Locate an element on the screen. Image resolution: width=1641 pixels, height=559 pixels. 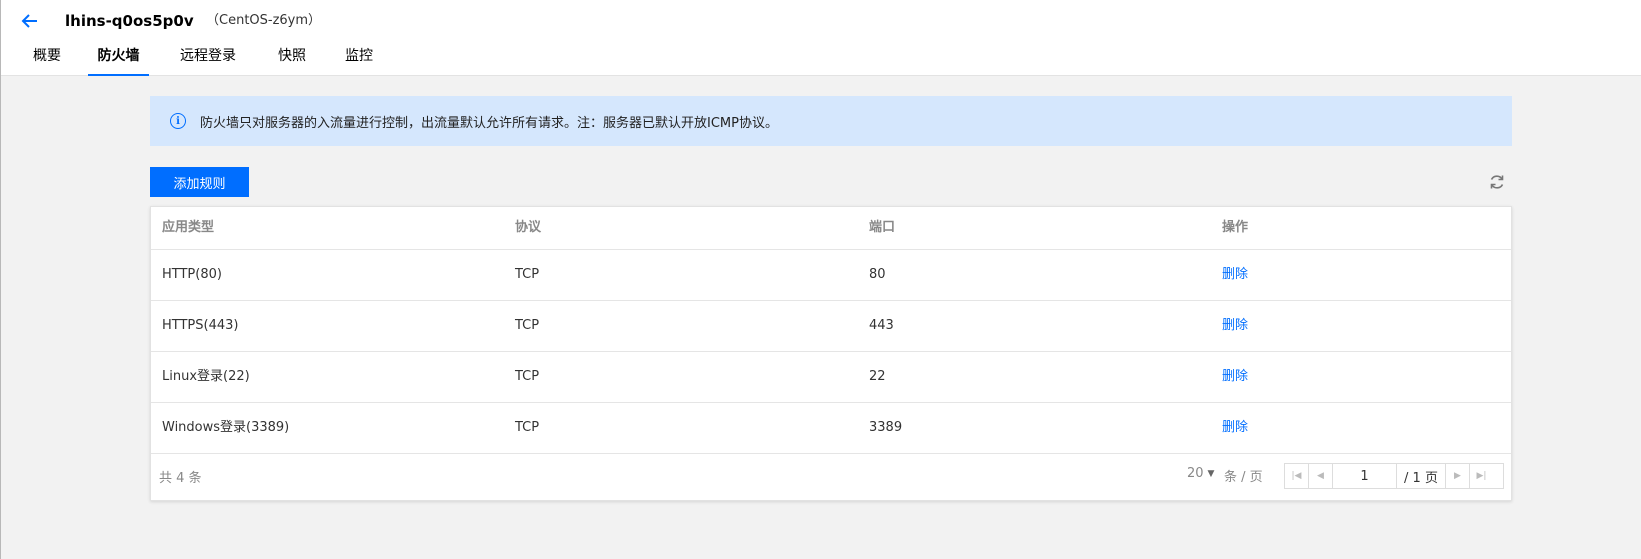
cell-app-type: HTTPS(443) is located at coordinates (200, 325).